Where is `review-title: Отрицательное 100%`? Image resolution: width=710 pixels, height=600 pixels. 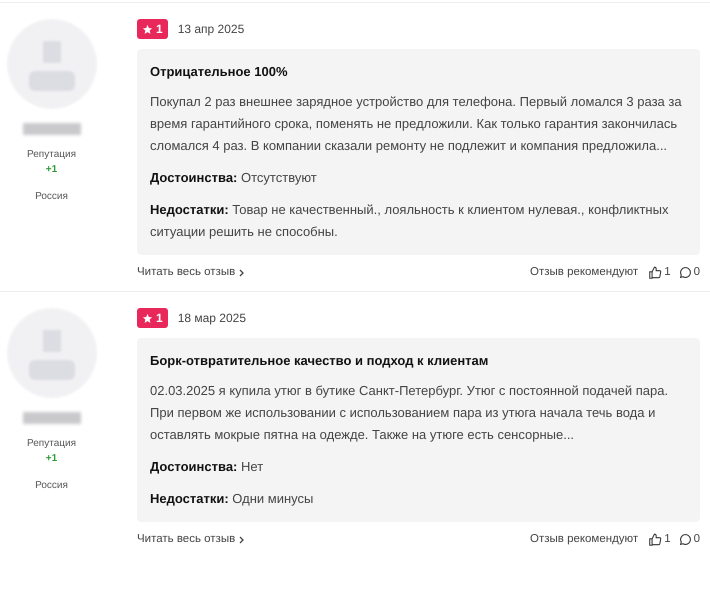 review-title: Отрицательное 100% is located at coordinates (219, 72).